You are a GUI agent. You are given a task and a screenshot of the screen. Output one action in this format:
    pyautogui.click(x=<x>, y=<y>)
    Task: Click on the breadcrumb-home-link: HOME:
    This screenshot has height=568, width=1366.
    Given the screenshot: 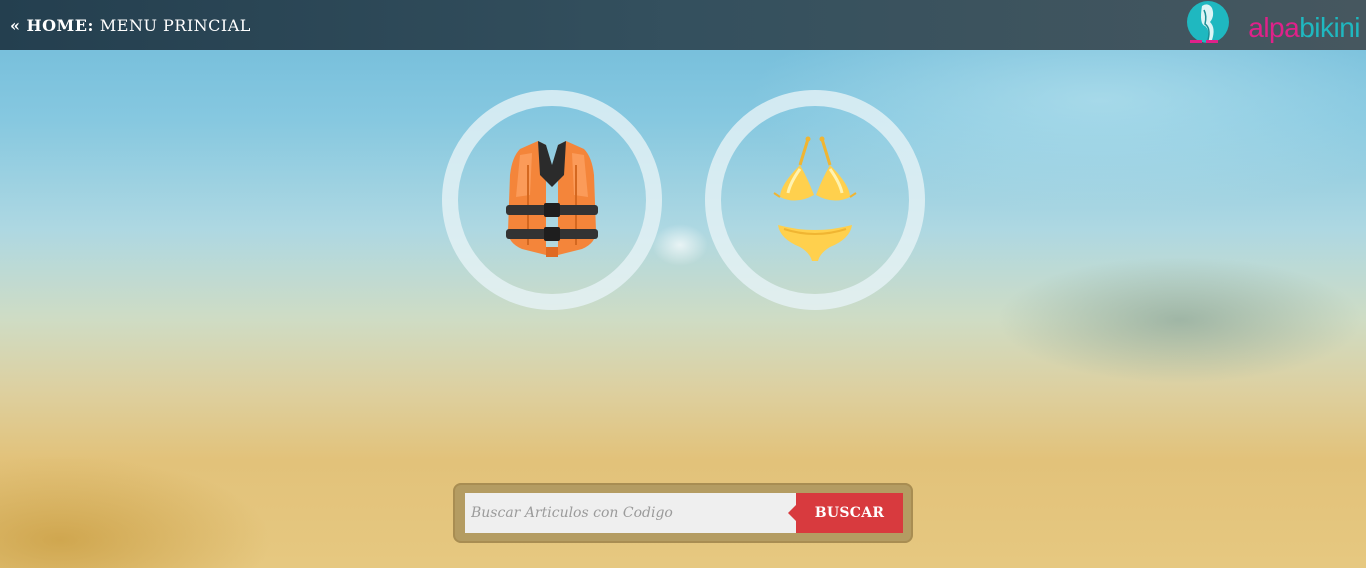 What is the action you would take?
    pyautogui.click(x=60, y=25)
    